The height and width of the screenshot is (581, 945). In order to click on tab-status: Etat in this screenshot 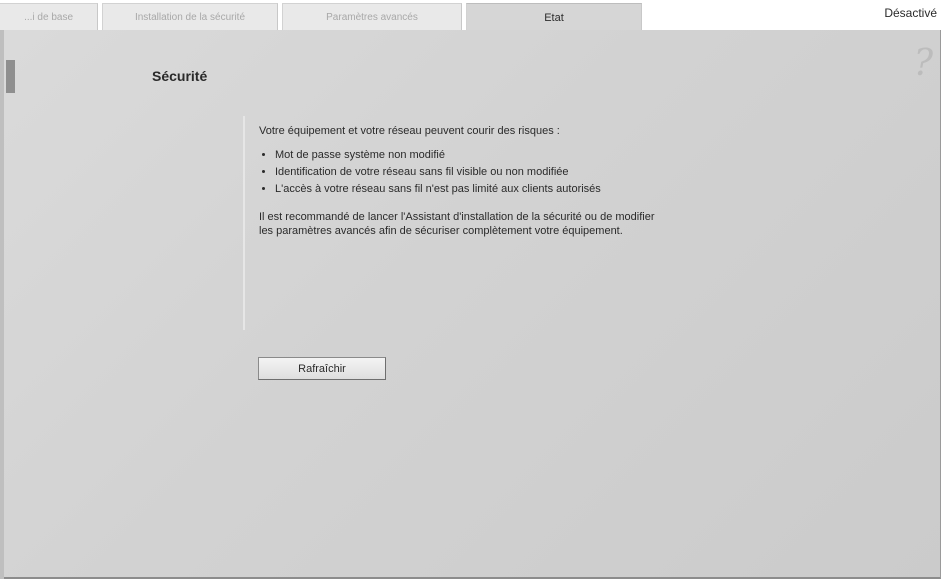, I will do `click(554, 17)`.